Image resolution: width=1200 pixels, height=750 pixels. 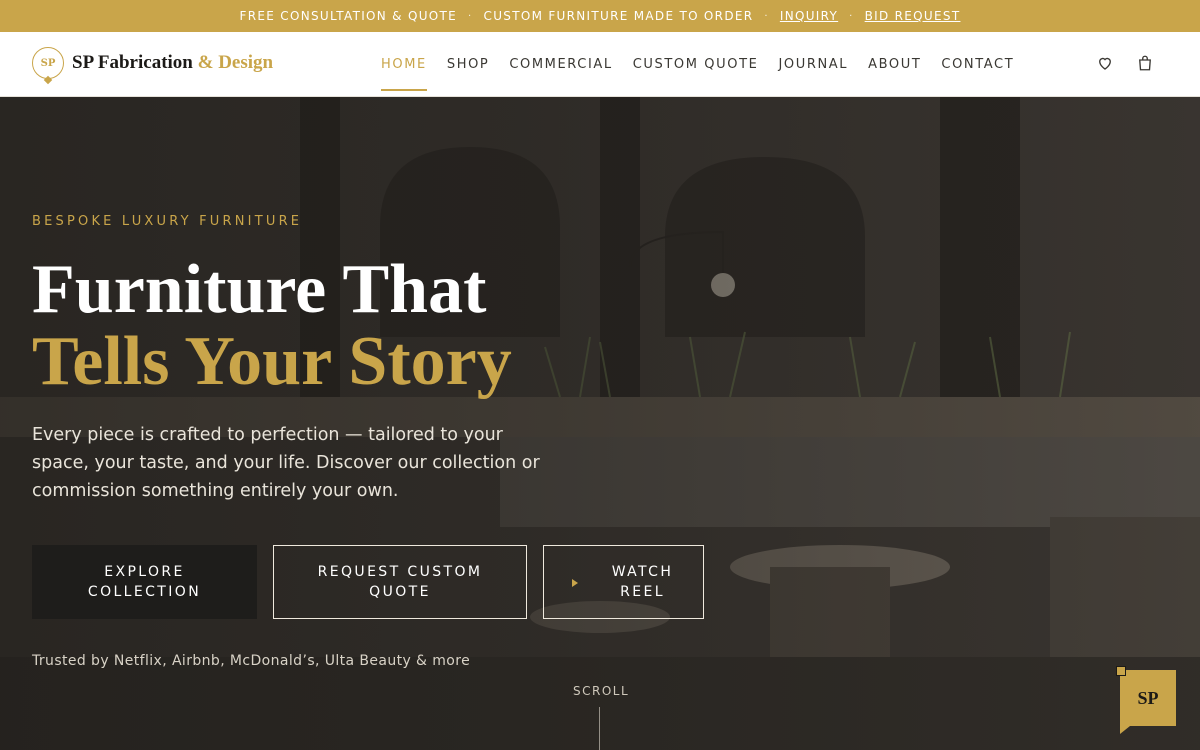 What do you see at coordinates (560, 64) in the screenshot?
I see `nav-commercial: COMMERCIAL` at bounding box center [560, 64].